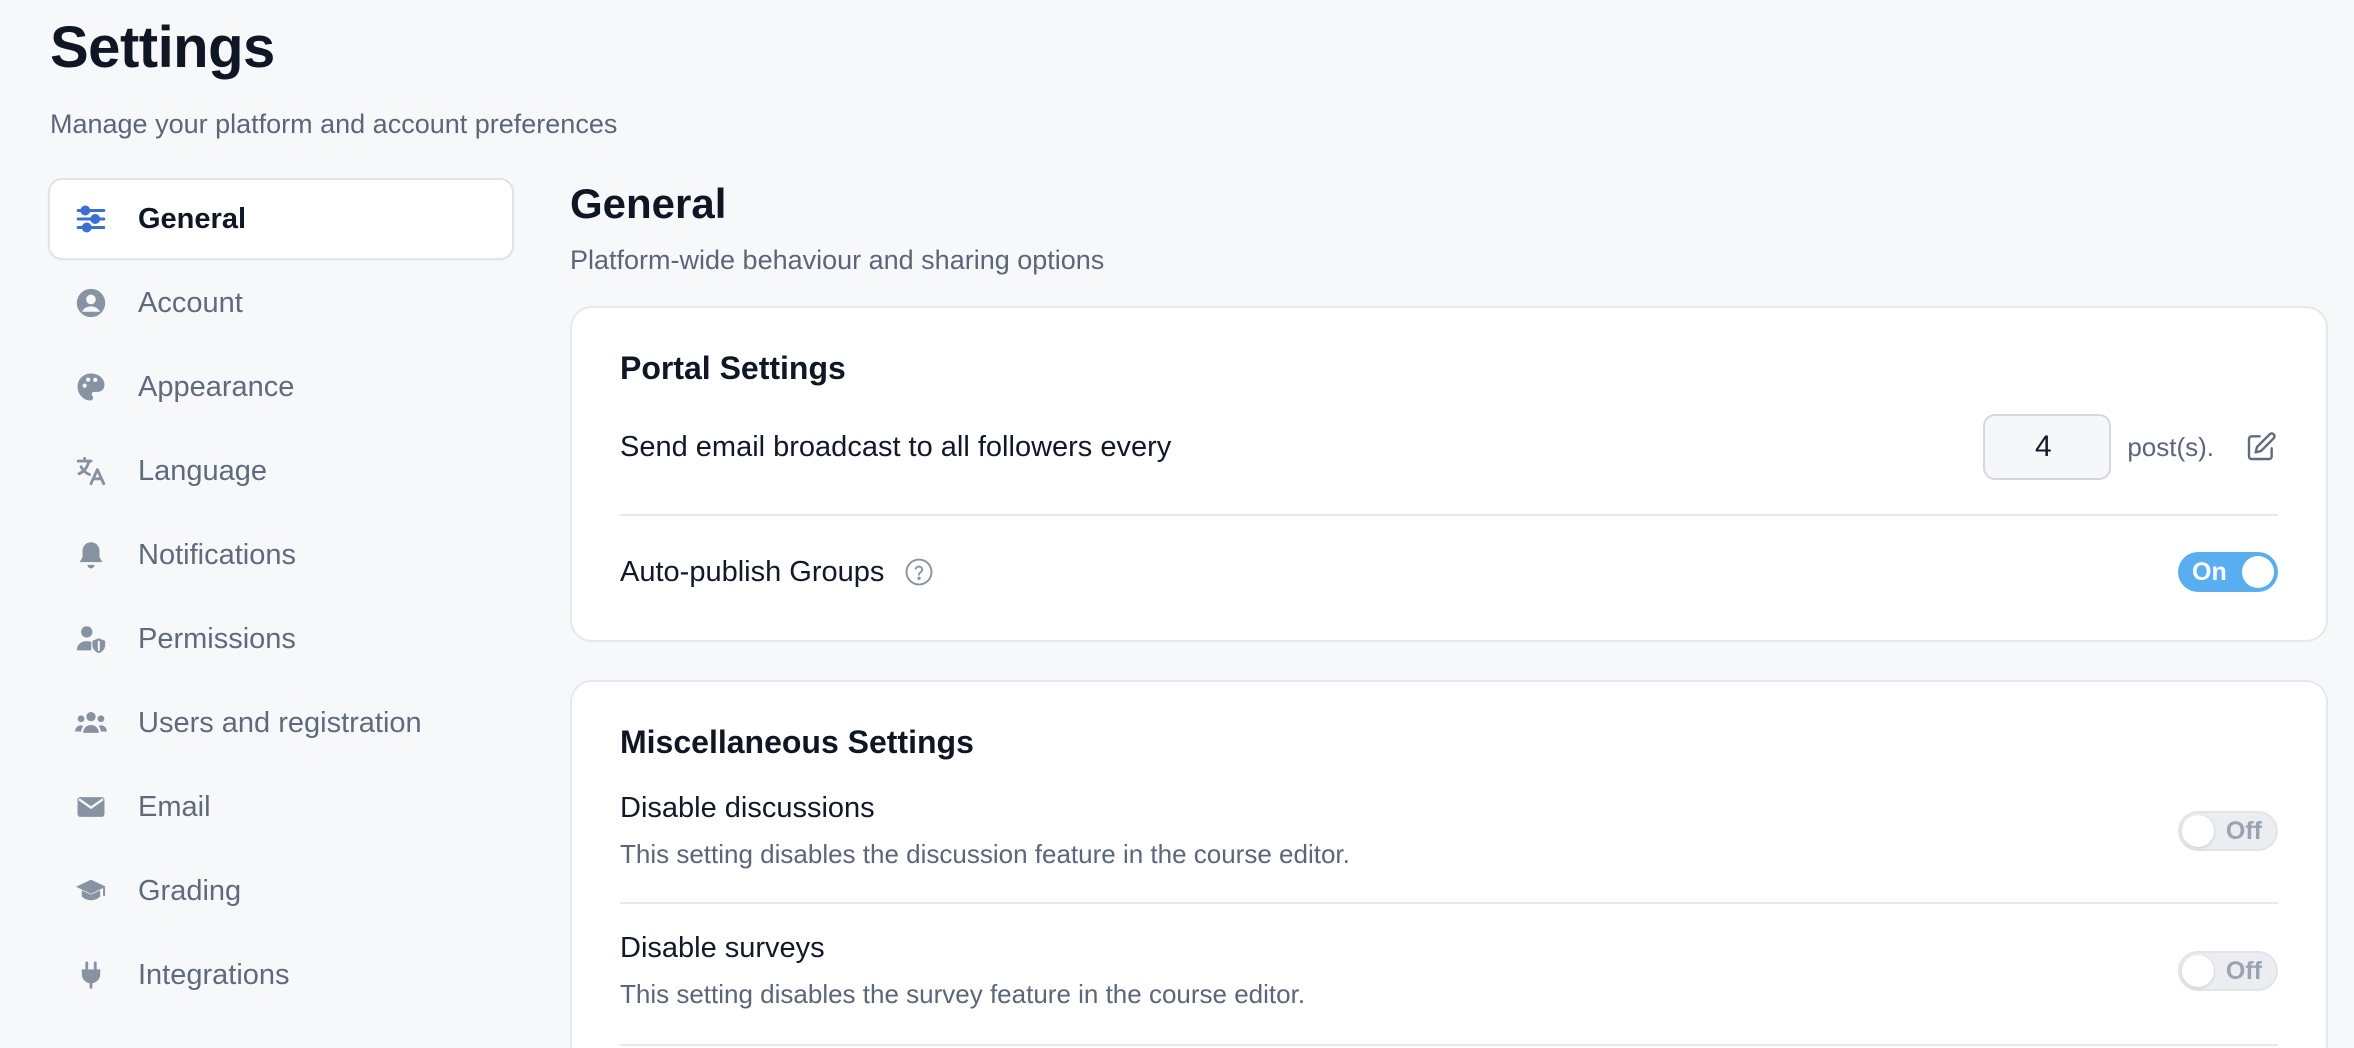 The width and height of the screenshot is (2354, 1048). What do you see at coordinates (91, 555) in the screenshot?
I see `bell-icon` at bounding box center [91, 555].